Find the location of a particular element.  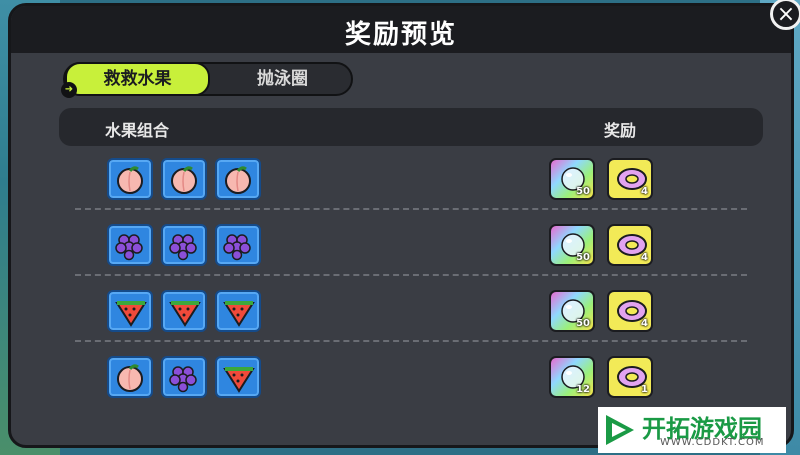

close-button: × is located at coordinates (785, 15).